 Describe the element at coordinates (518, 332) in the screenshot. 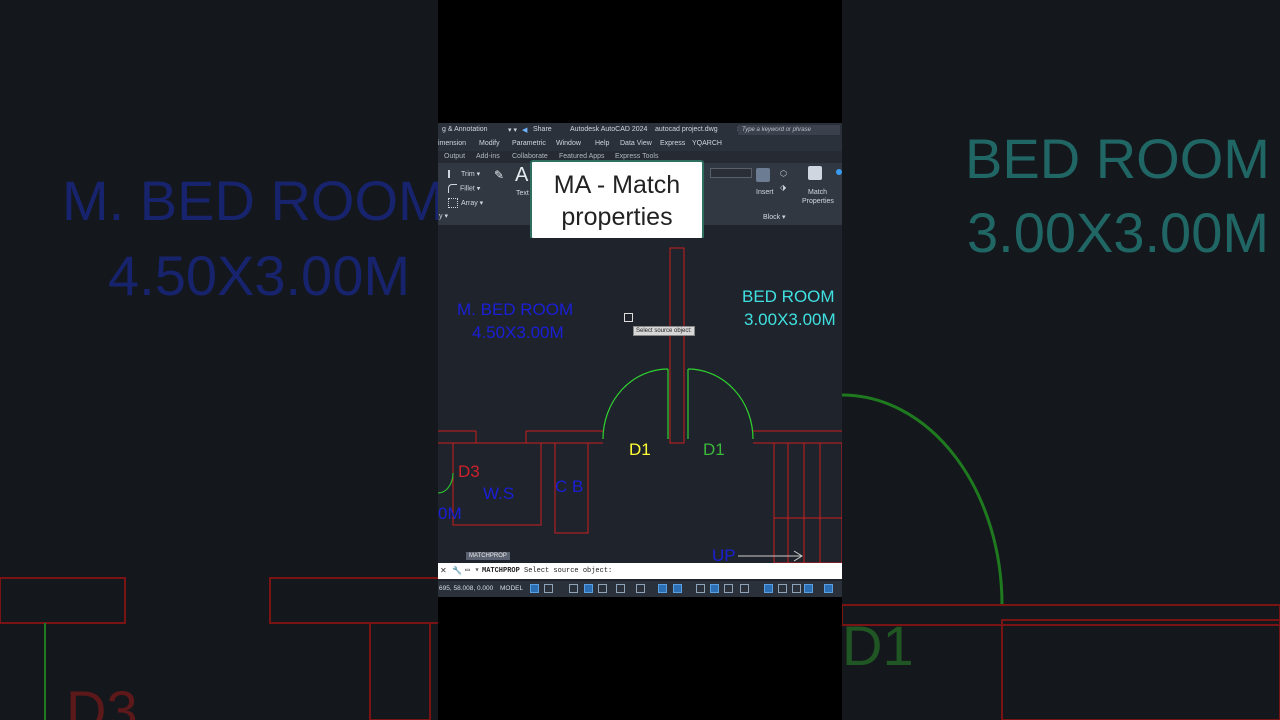

I see `mbed-room-size: 4.50X3.00M` at that location.